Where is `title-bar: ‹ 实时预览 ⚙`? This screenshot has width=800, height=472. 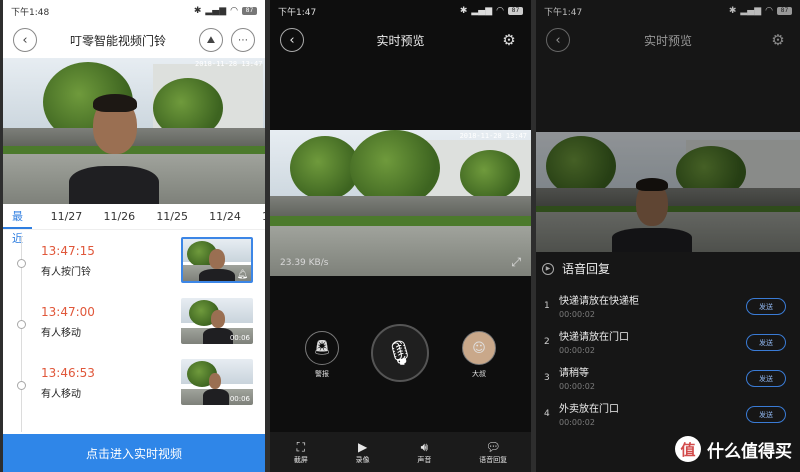 title-bar: ‹ 实时预览 ⚙ is located at coordinates (400, 40).